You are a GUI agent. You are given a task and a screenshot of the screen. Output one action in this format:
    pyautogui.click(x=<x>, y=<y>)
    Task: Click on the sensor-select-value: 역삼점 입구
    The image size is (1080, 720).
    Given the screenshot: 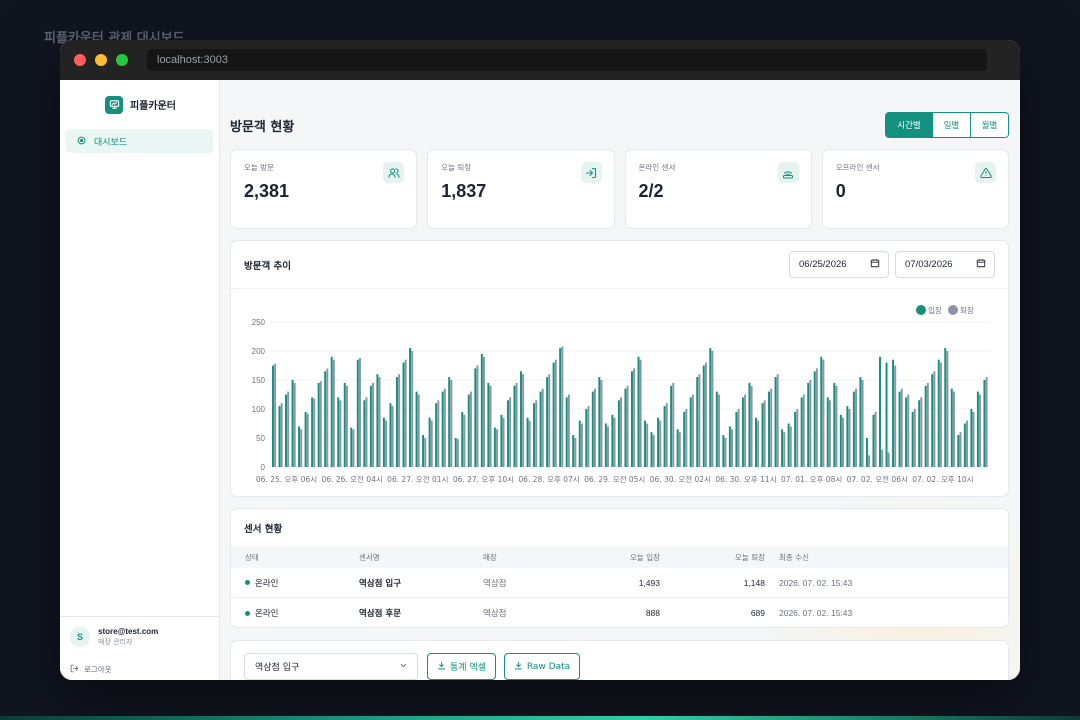 What is the action you would take?
    pyautogui.click(x=277, y=668)
    